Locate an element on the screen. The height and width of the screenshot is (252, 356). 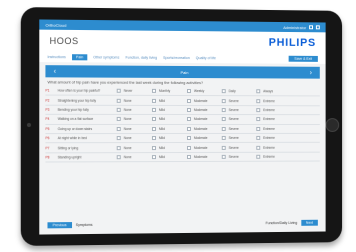
chevron-left-icon: ‹ is located at coordinates (55, 71).